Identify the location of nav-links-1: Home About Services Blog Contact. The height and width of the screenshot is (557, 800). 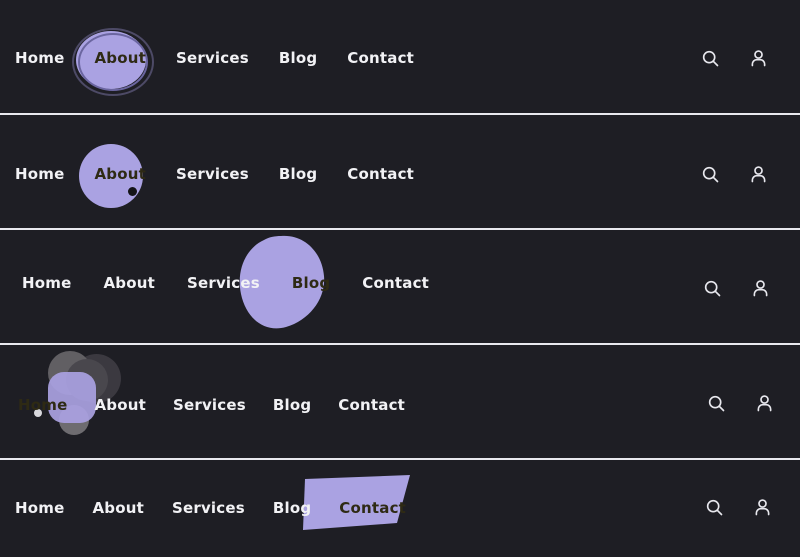
(214, 58).